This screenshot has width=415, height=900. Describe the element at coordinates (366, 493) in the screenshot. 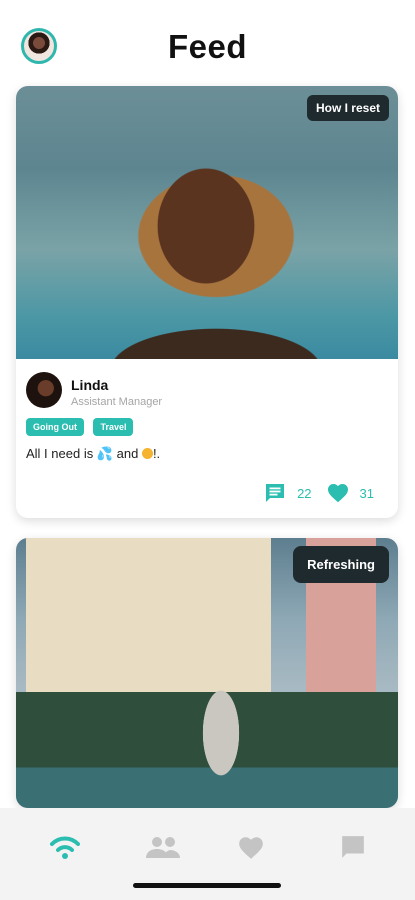

I see `like-count: 31` at that location.